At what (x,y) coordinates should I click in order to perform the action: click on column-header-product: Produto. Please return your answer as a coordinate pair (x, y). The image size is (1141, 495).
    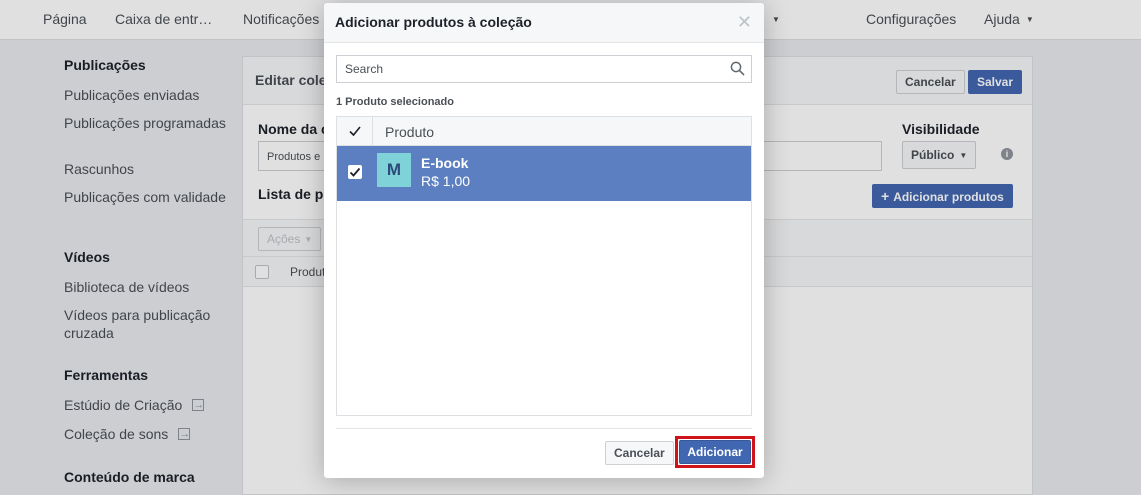
    Looking at the image, I should click on (410, 132).